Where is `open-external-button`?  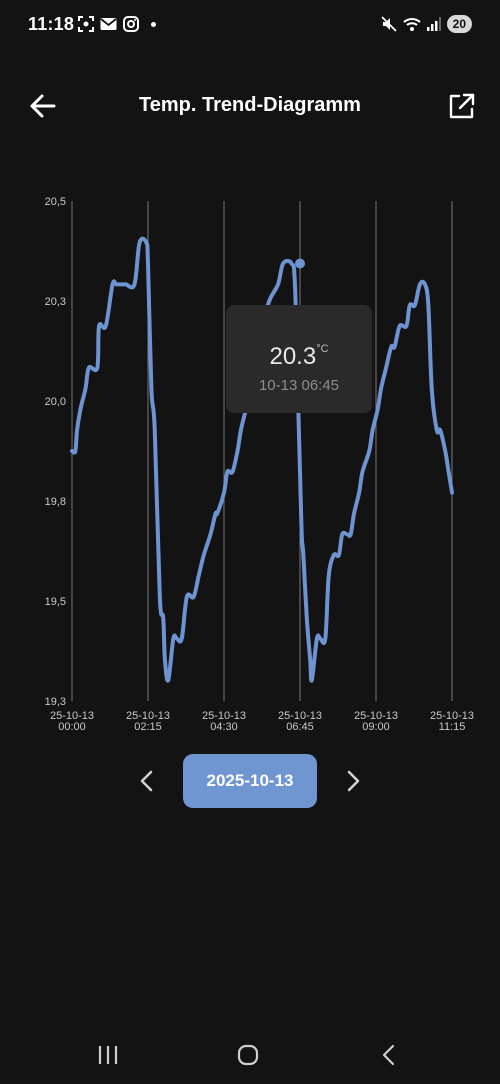
open-external-button is located at coordinates (462, 106).